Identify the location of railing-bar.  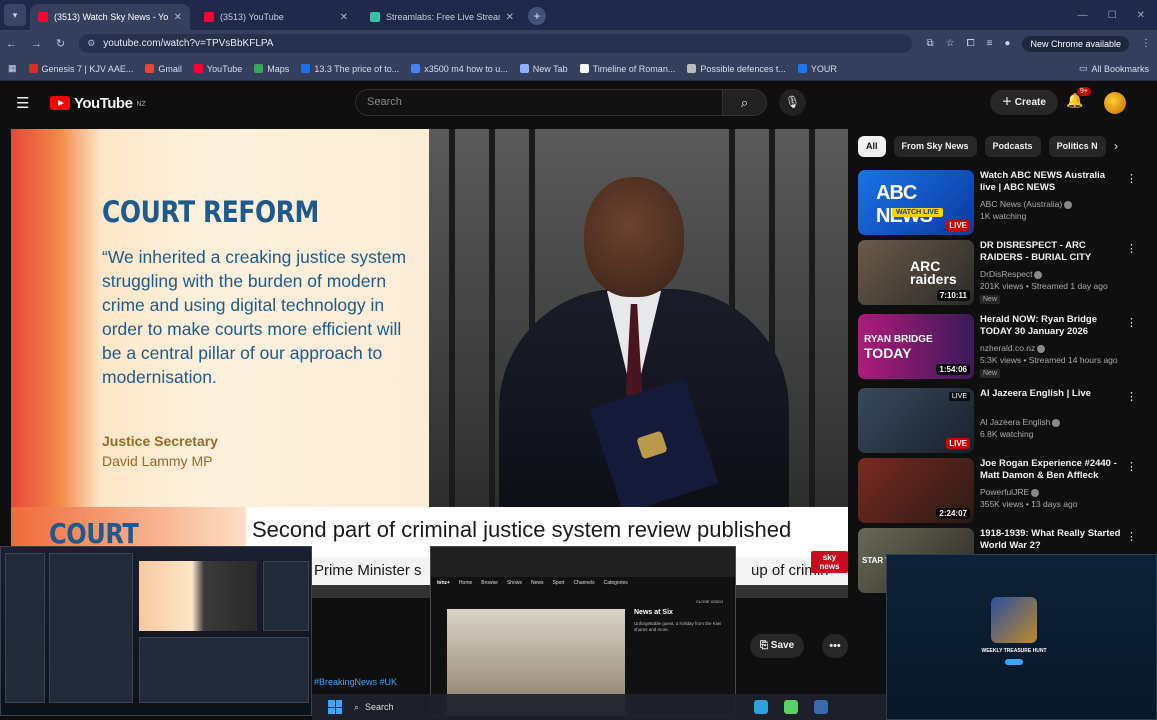
(492, 318).